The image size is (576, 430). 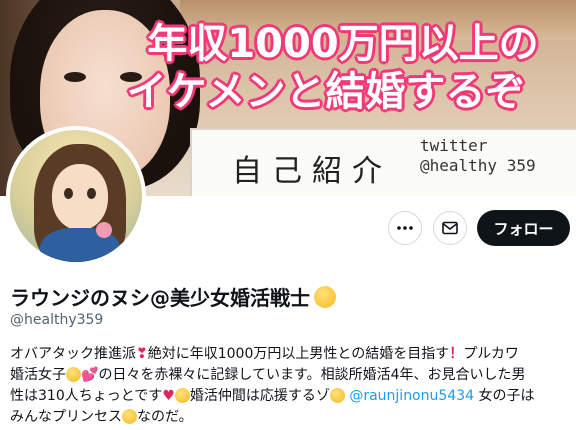 What do you see at coordinates (90, 375) in the screenshot?
I see `hearts-emoji-icon: 💕` at bounding box center [90, 375].